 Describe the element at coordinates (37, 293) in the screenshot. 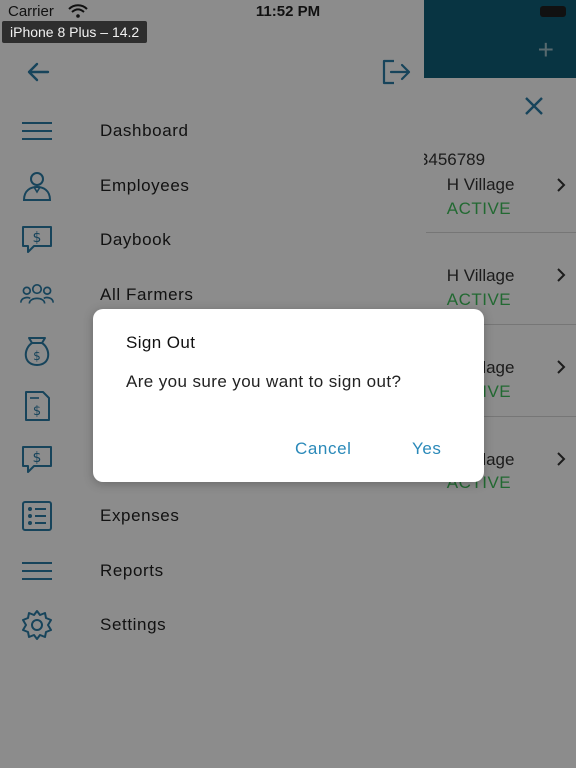

I see `group-icon` at that location.